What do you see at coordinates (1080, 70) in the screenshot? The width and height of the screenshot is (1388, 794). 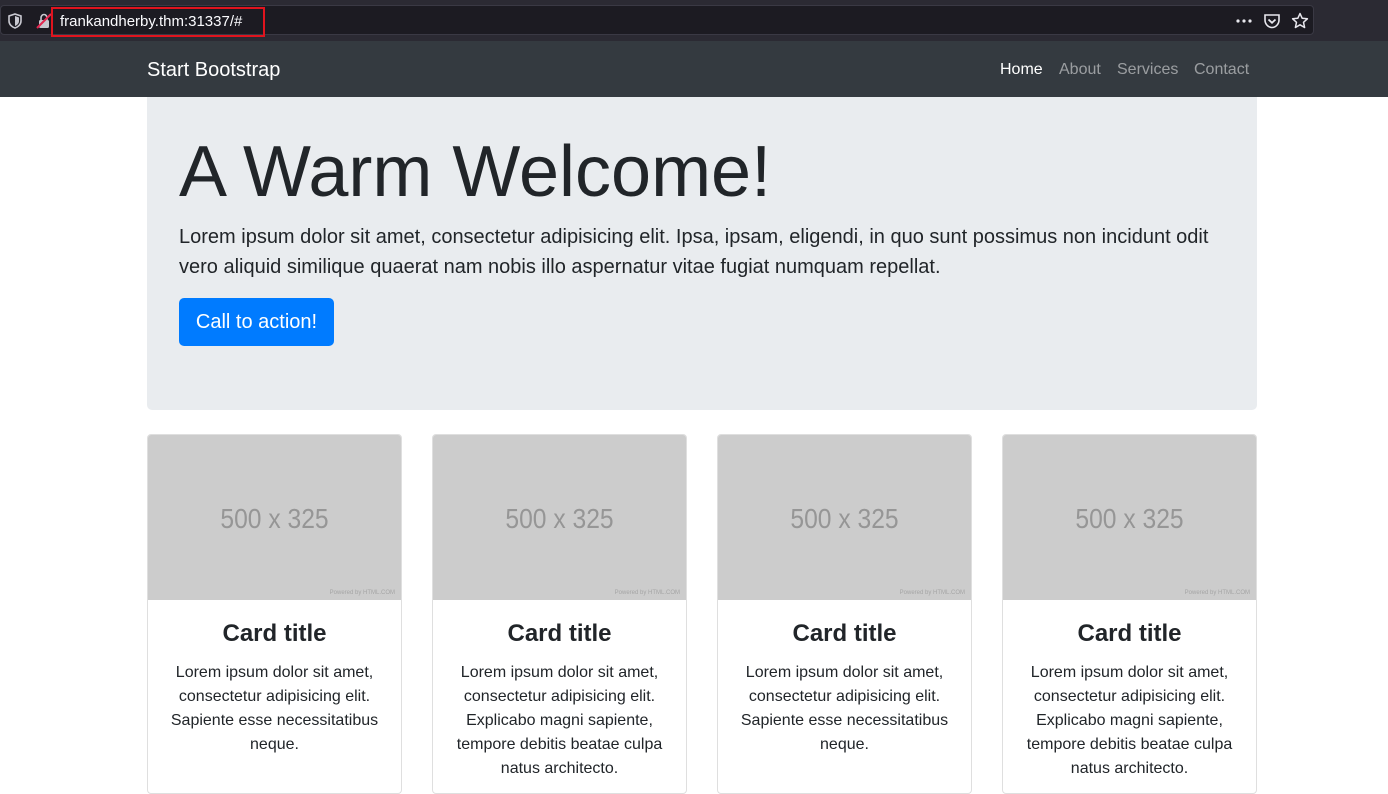 I see `nav-link-about: About` at bounding box center [1080, 70].